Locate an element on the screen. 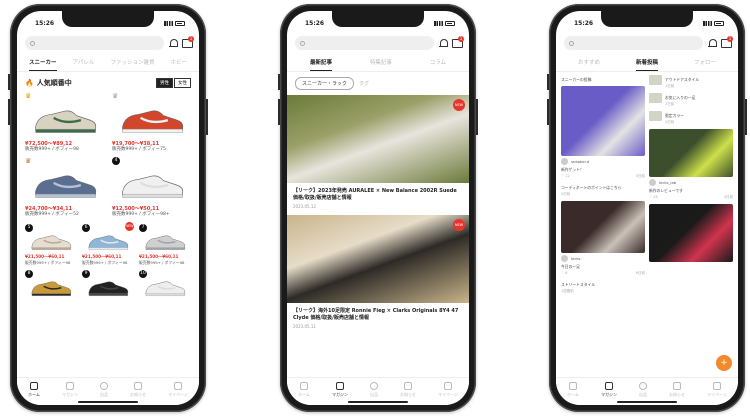 The height and width of the screenshot is (416, 750). product-card: 5 ¥21,500〜¥60,11 販売数999+ / ボフィー98 is located at coordinates (51, 245).